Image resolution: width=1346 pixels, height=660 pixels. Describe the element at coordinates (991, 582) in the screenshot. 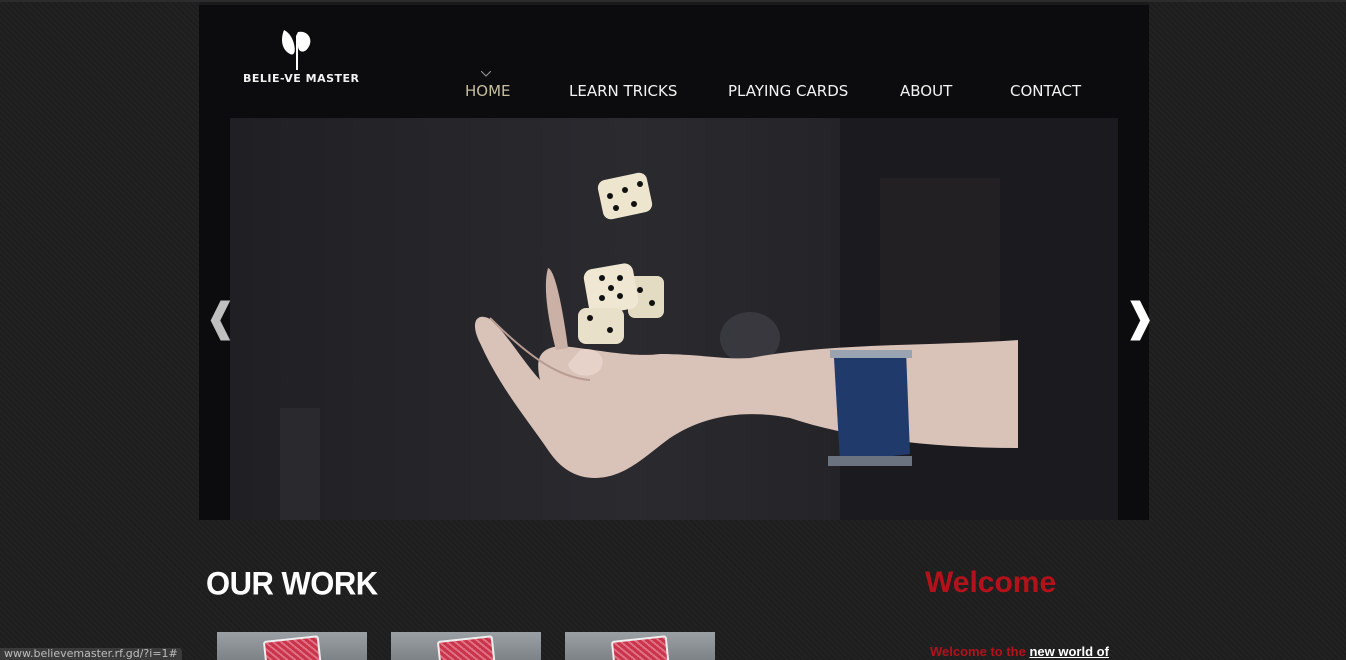

I see `welcome-title: Welcome` at that location.